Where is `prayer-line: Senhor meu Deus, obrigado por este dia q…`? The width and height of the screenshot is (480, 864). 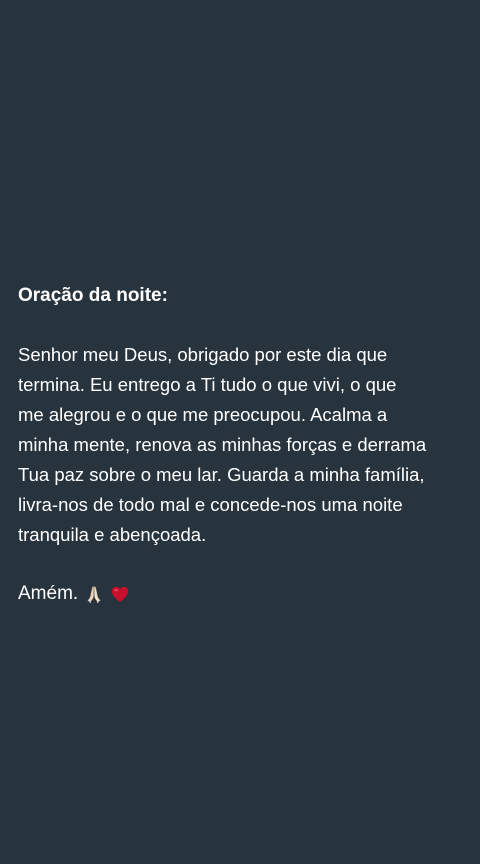
prayer-line: Senhor meu Deus, obrigado por este dia q… is located at coordinates (203, 354).